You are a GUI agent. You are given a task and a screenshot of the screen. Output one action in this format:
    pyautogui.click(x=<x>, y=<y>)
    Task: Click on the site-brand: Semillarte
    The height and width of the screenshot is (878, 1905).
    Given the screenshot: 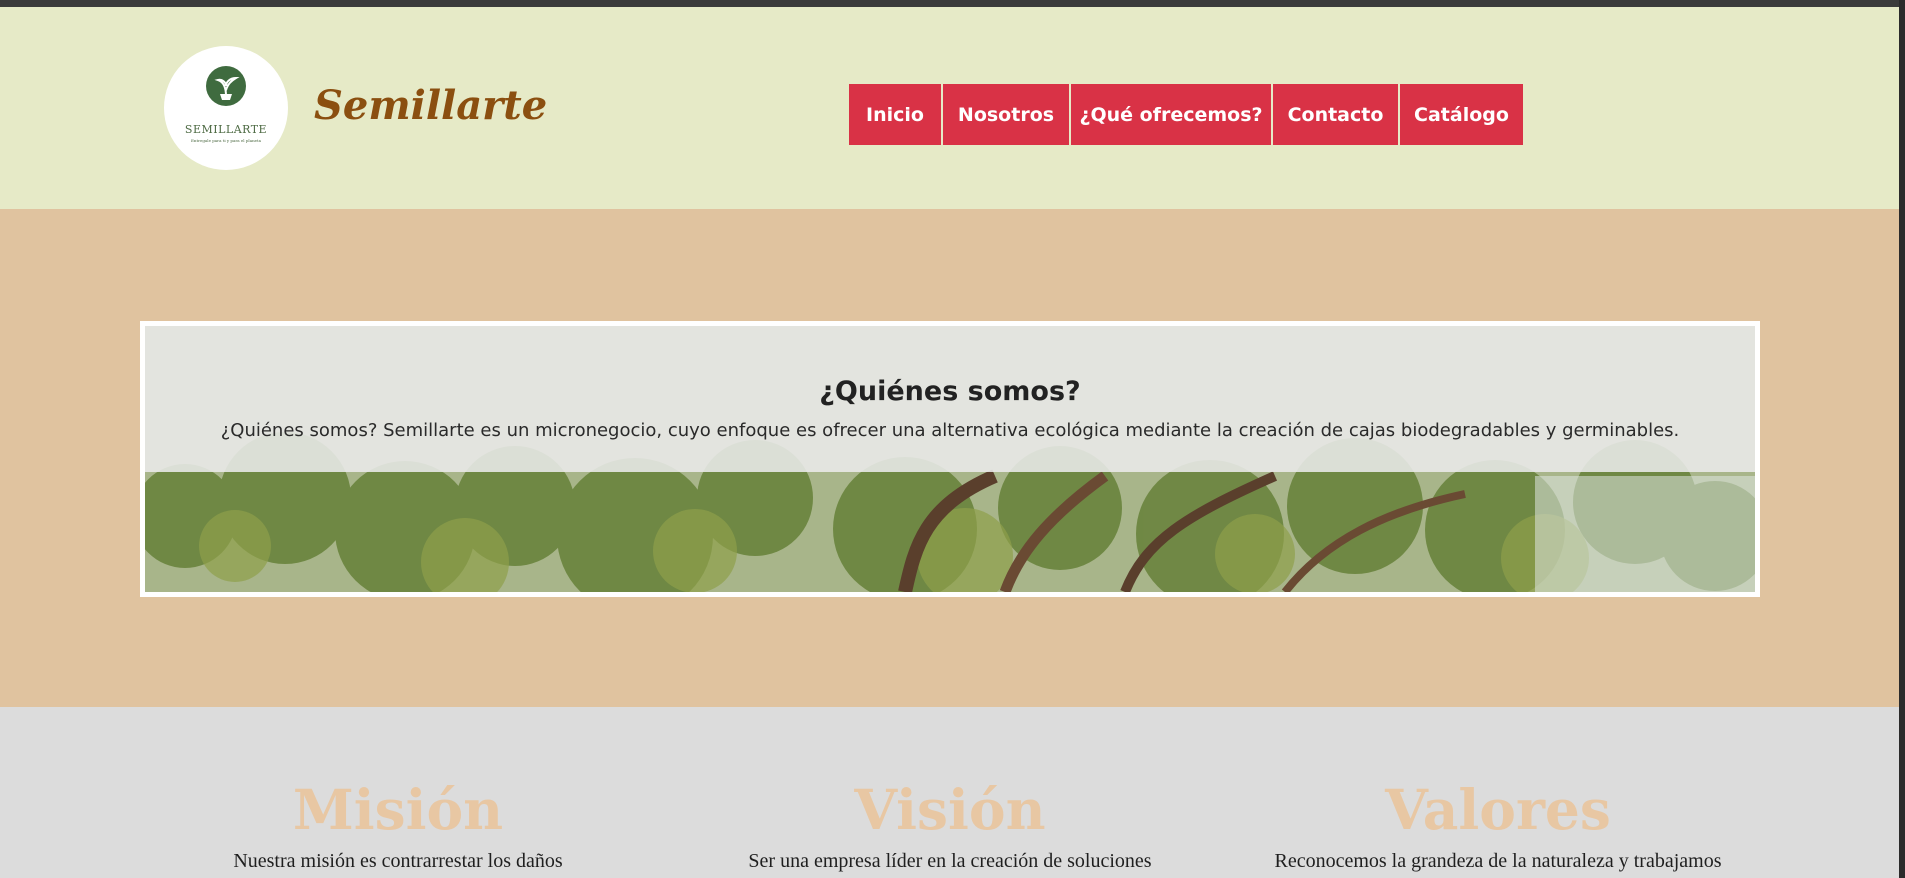 What is the action you would take?
    pyautogui.click(x=430, y=105)
    